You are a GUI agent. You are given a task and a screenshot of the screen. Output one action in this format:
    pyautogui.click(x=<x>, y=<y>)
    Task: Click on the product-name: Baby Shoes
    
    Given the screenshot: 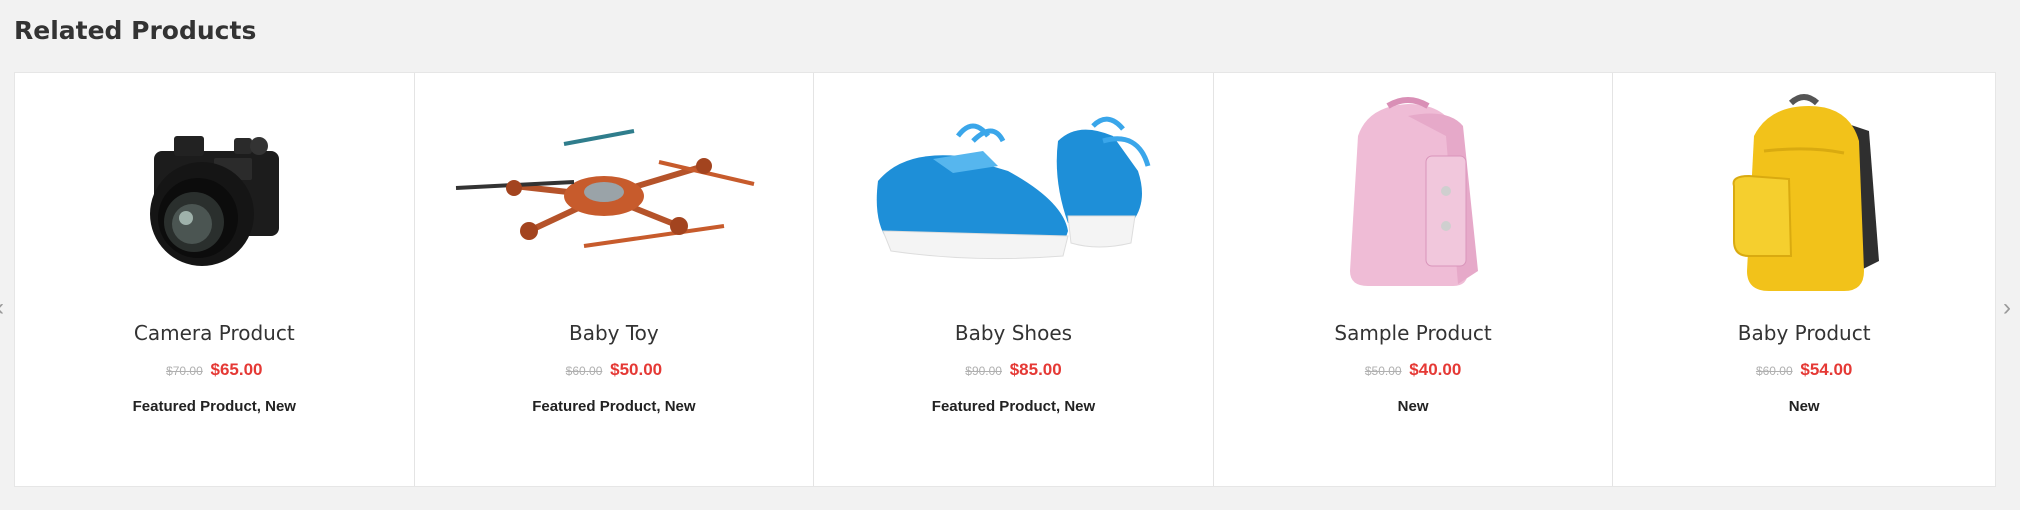 What is the action you would take?
    pyautogui.click(x=1013, y=333)
    